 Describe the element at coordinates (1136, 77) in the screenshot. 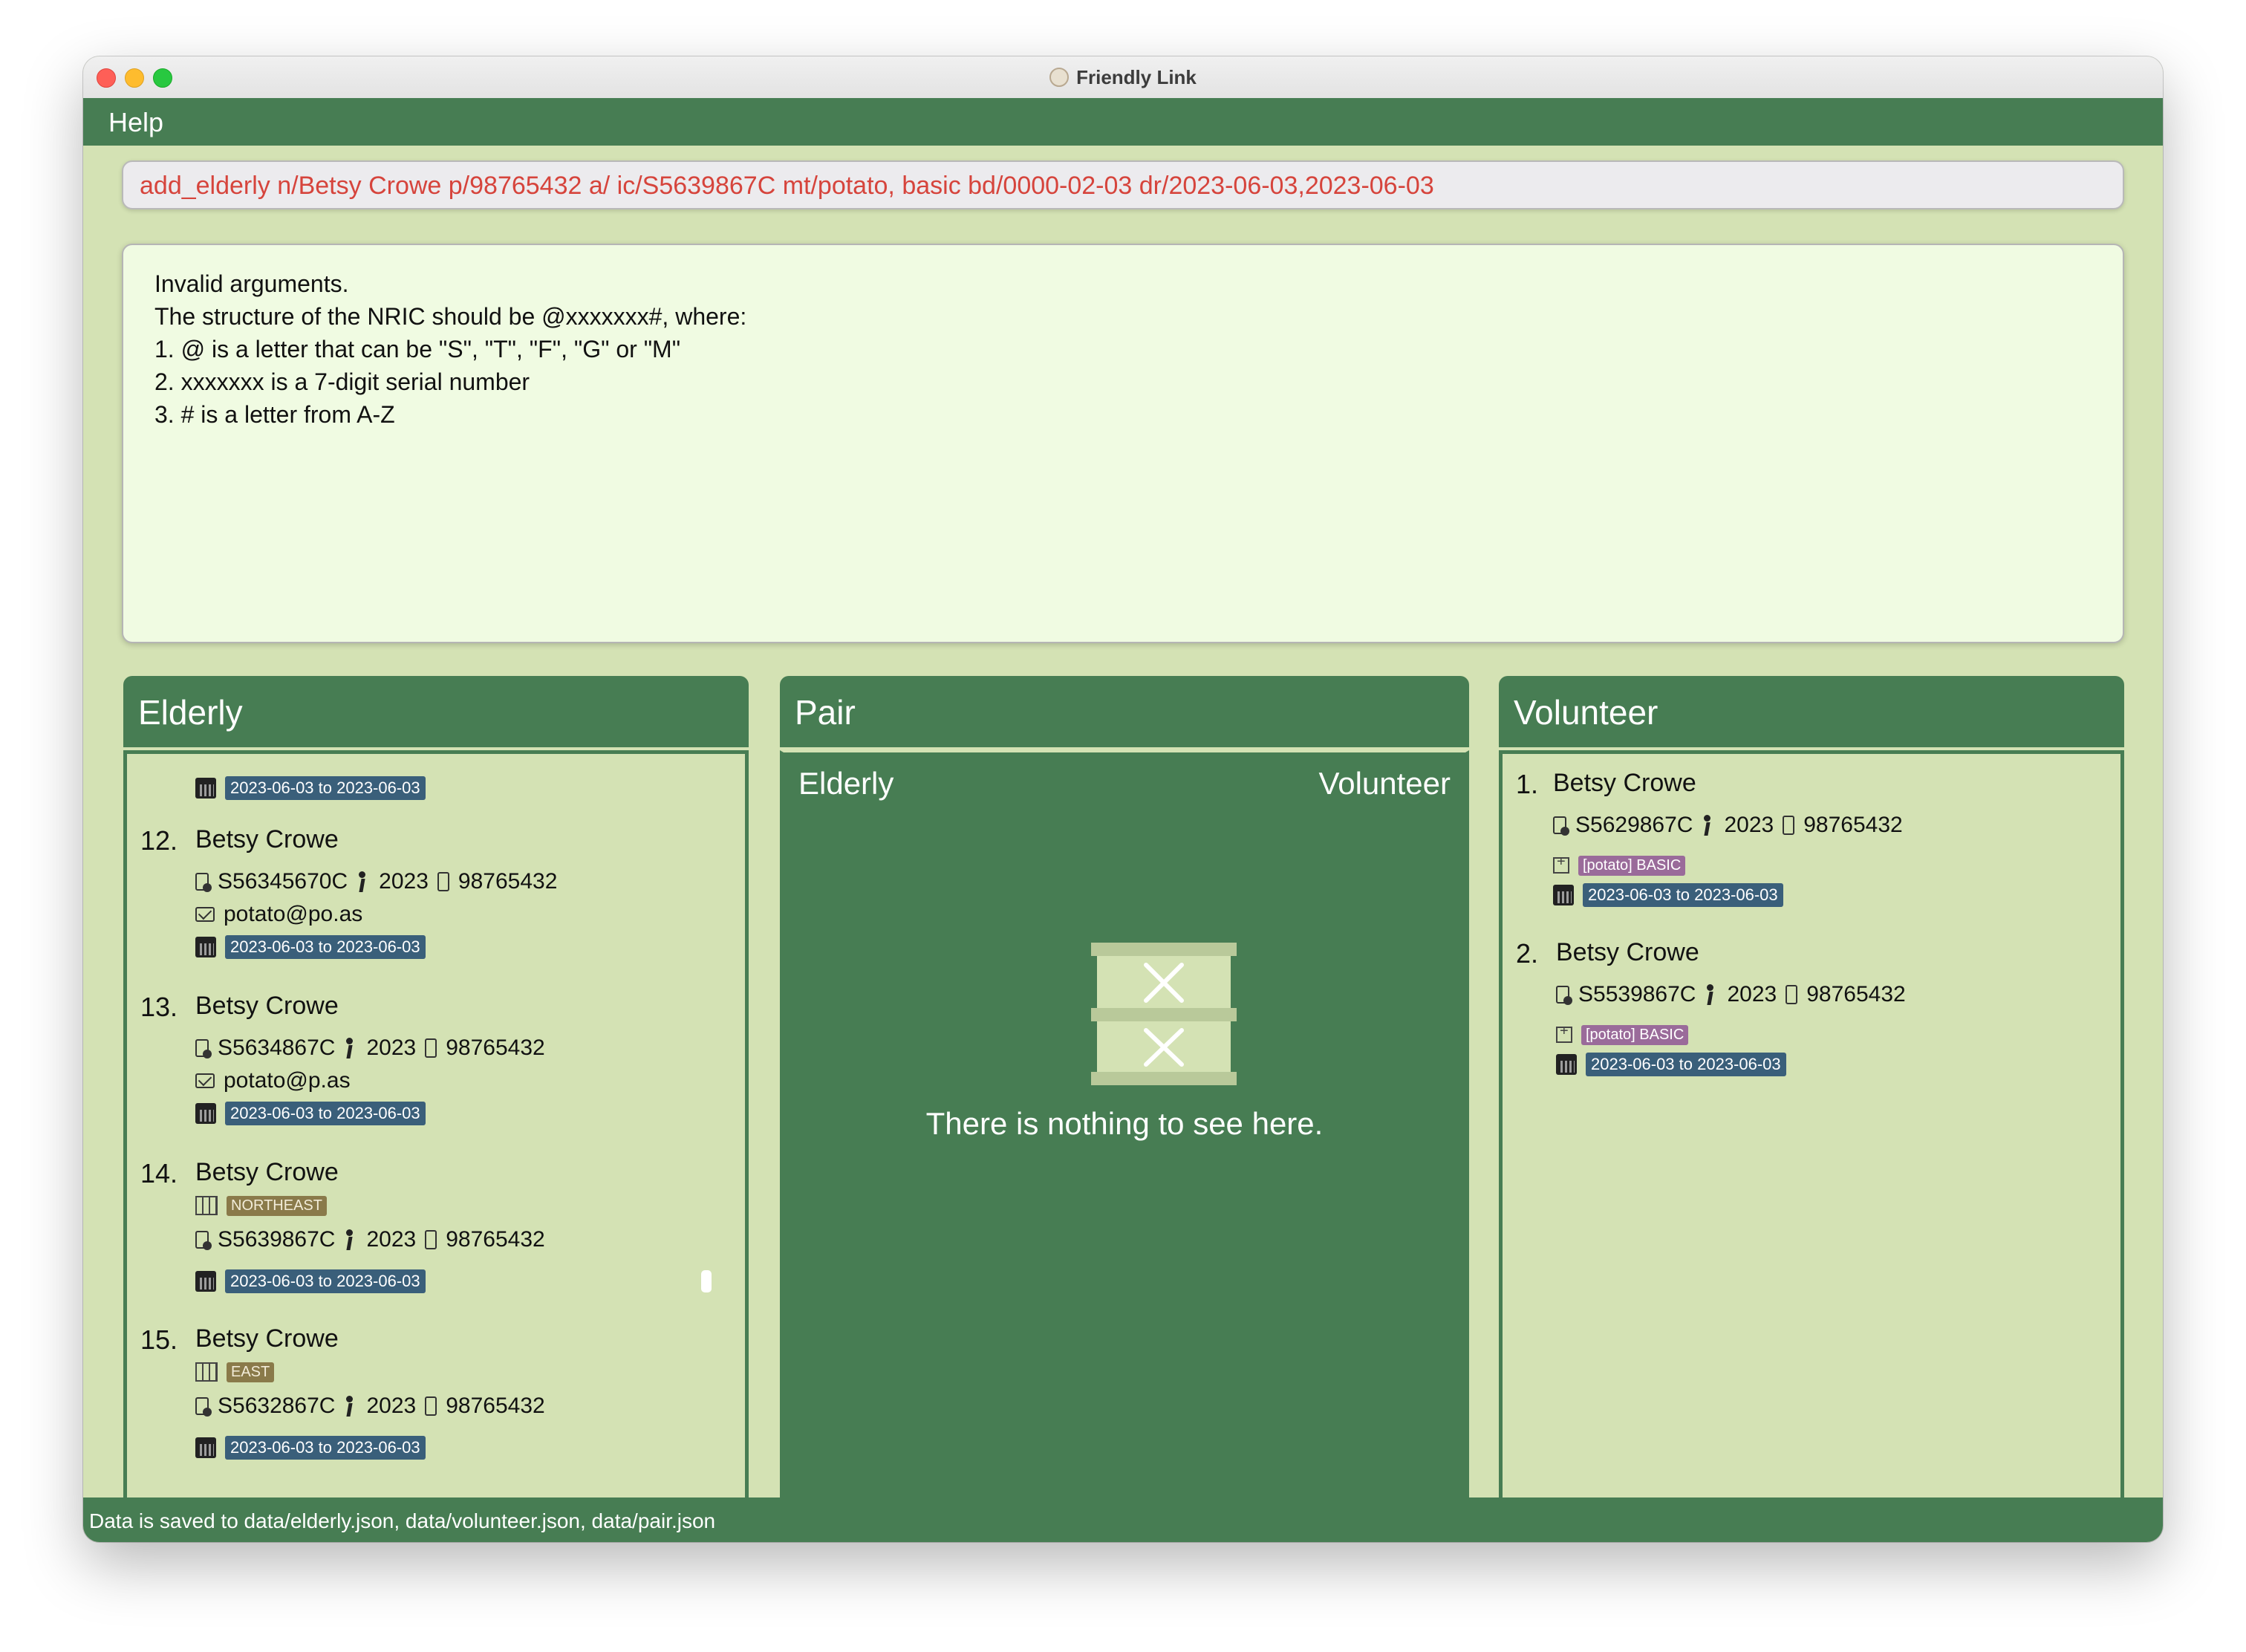

I see `window-title: Friendly Link` at that location.